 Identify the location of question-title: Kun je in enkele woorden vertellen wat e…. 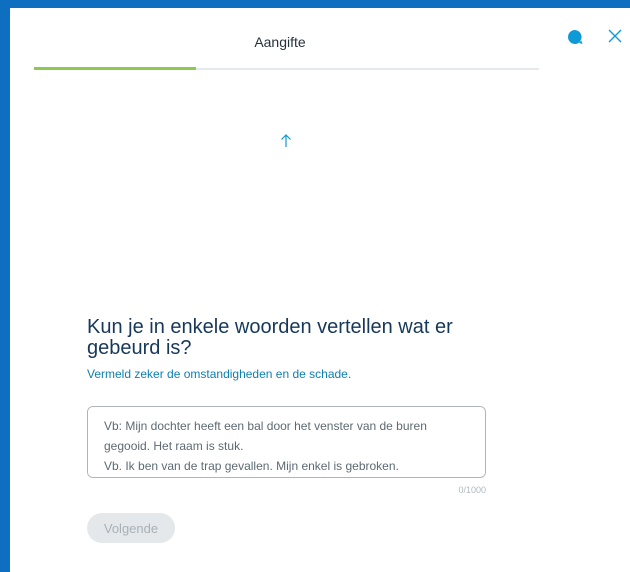
(270, 337).